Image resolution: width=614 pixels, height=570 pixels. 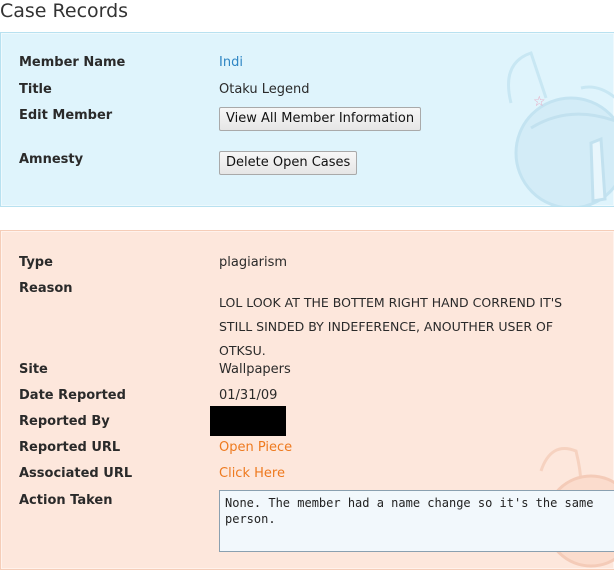 What do you see at coordinates (248, 395) in the screenshot?
I see `date-reported-value: 01/31/09` at bounding box center [248, 395].